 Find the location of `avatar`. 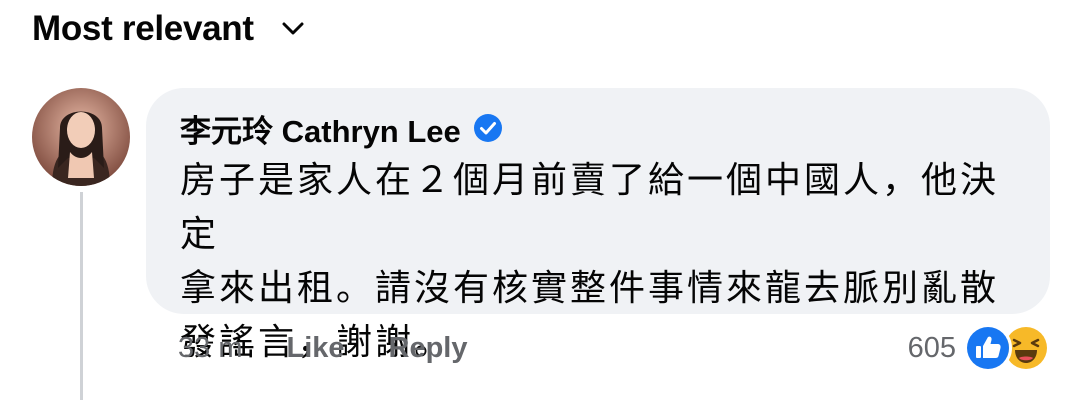

avatar is located at coordinates (81, 137).